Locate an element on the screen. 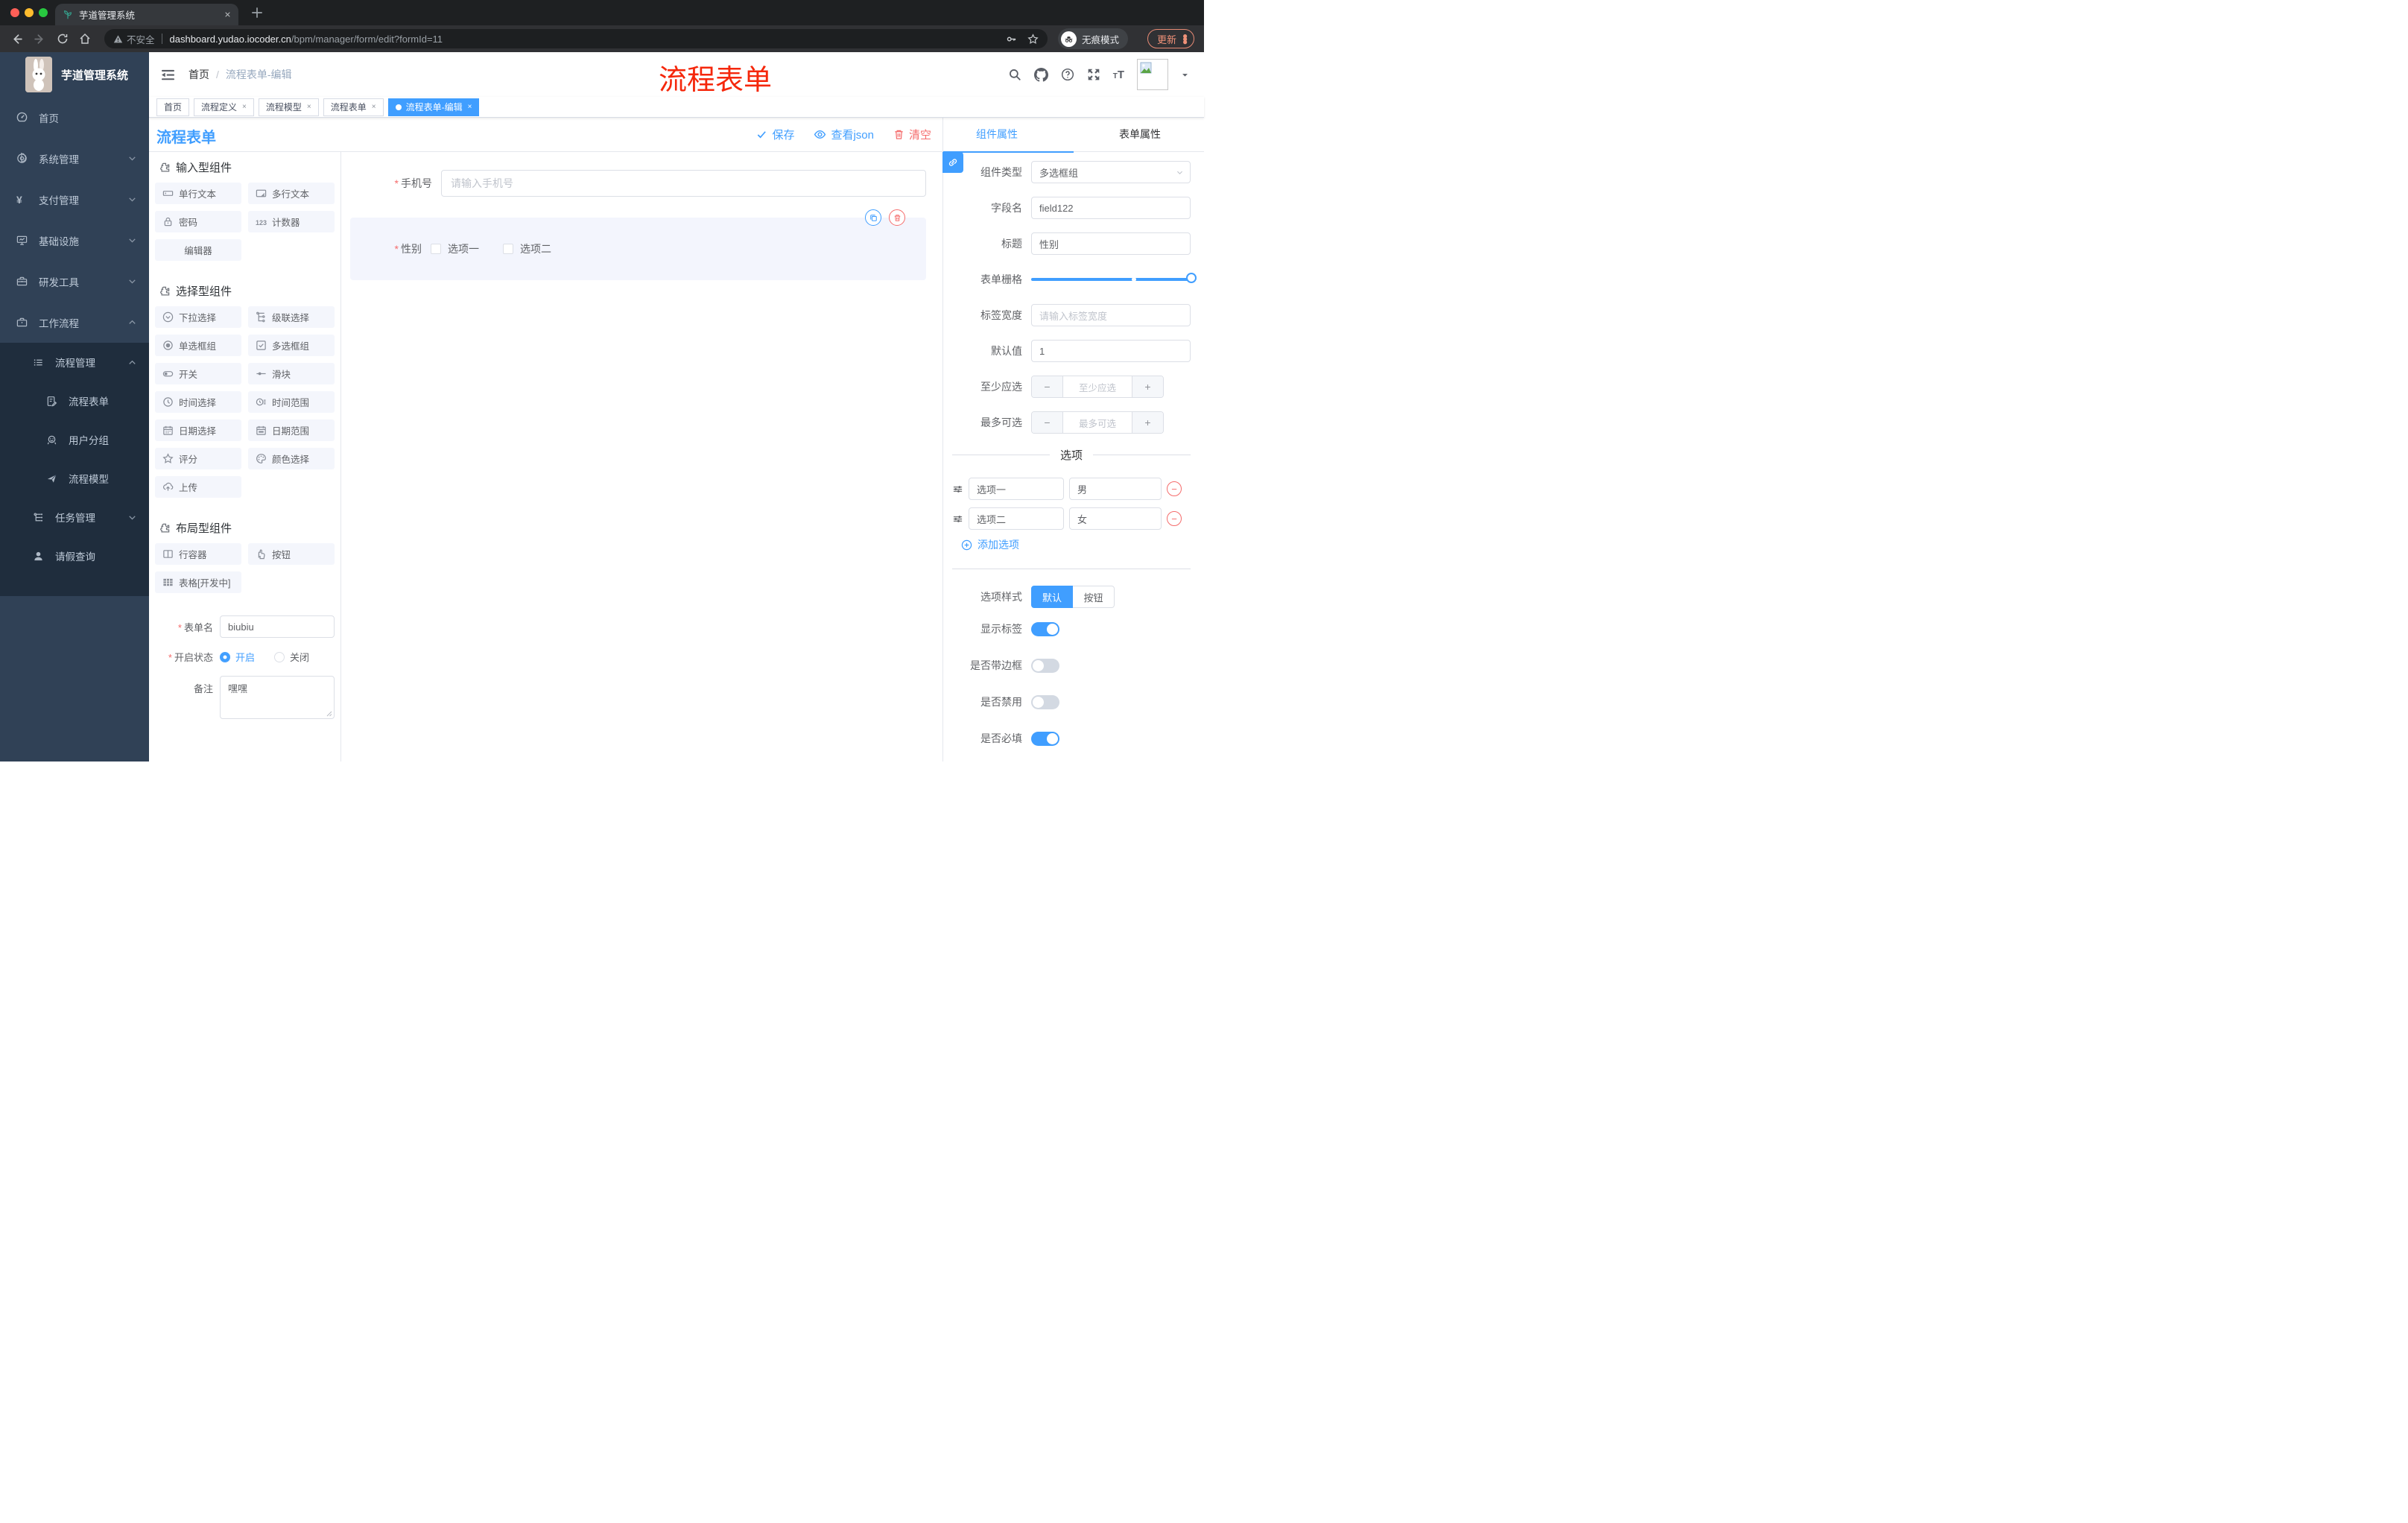 This screenshot has height=1523, width=2408. browser-update-button: 更新 ● ● ● is located at coordinates (1171, 39).